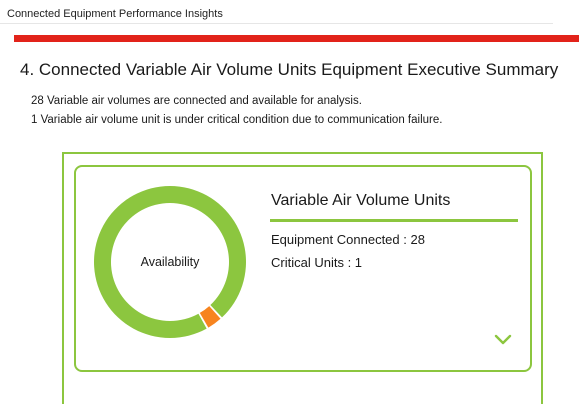 This screenshot has height=404, width=579. What do you see at coordinates (317, 262) in the screenshot?
I see `critical-units-stat: Critical Units : 1` at bounding box center [317, 262].